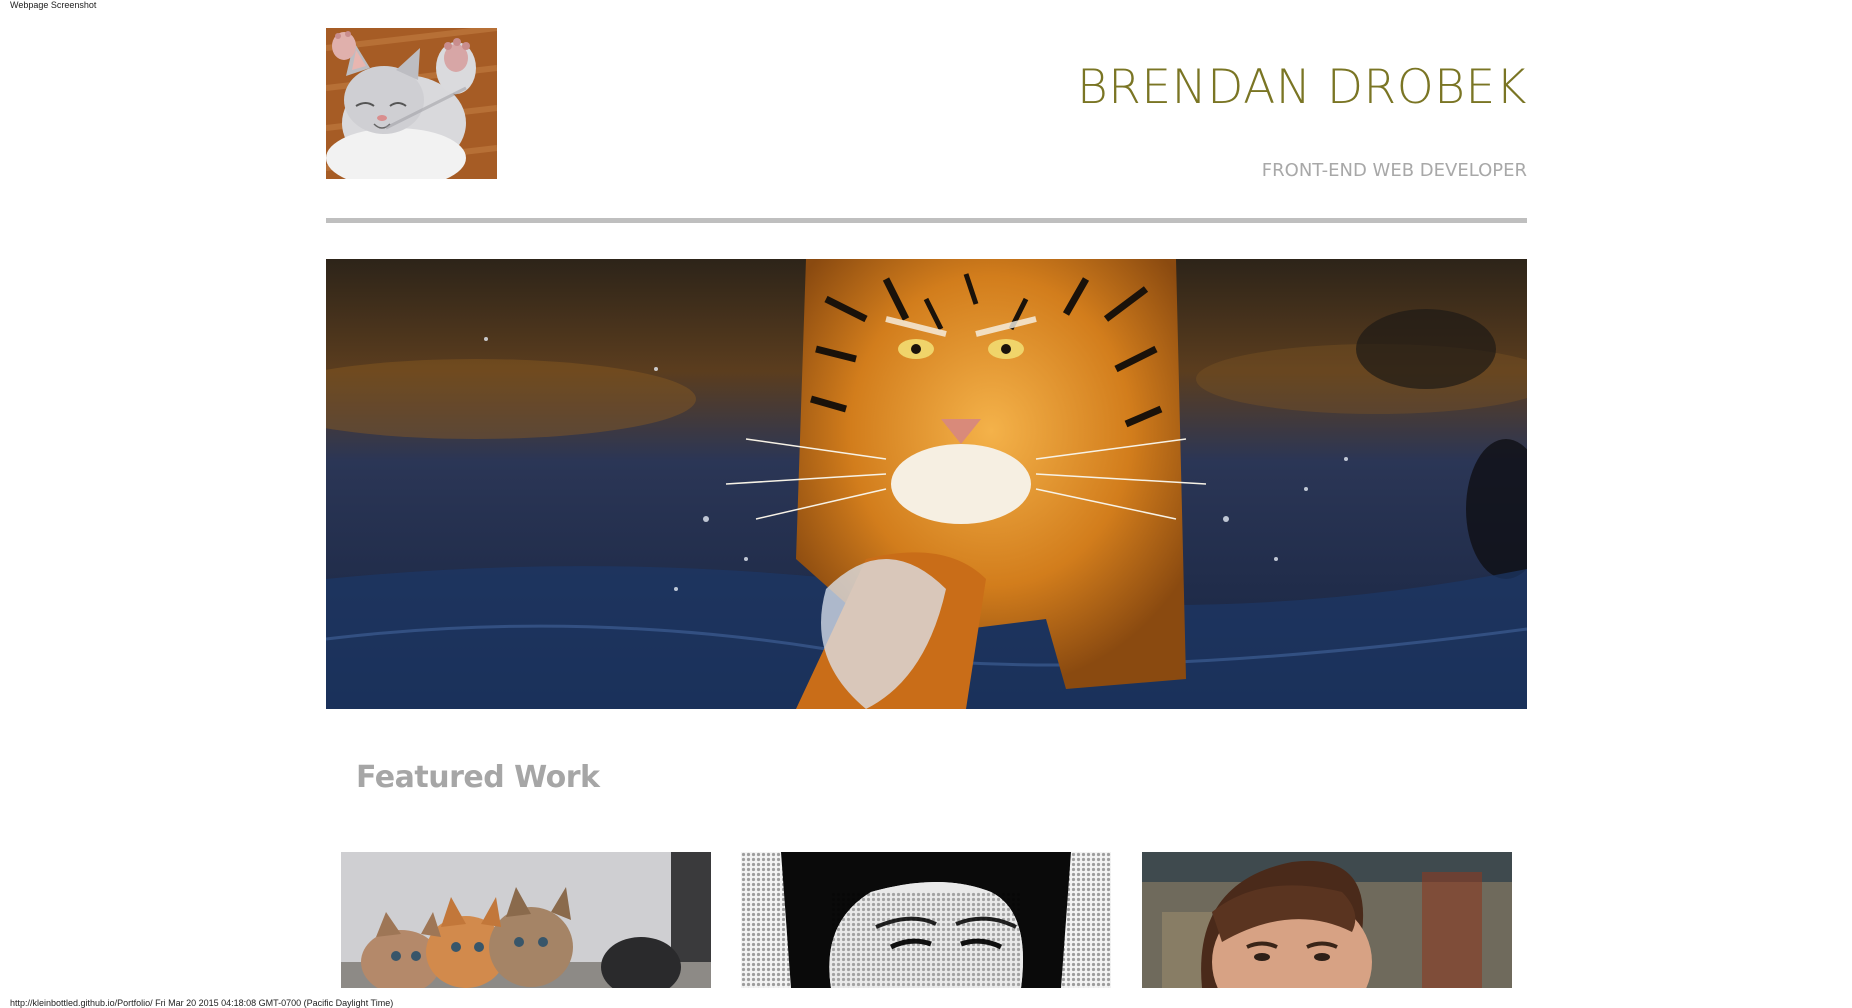 Image resolution: width=1852 pixels, height=1008 pixels. I want to click on site-role-subtitle: FRONT-END WEB DEVELOPER, so click(1394, 170).